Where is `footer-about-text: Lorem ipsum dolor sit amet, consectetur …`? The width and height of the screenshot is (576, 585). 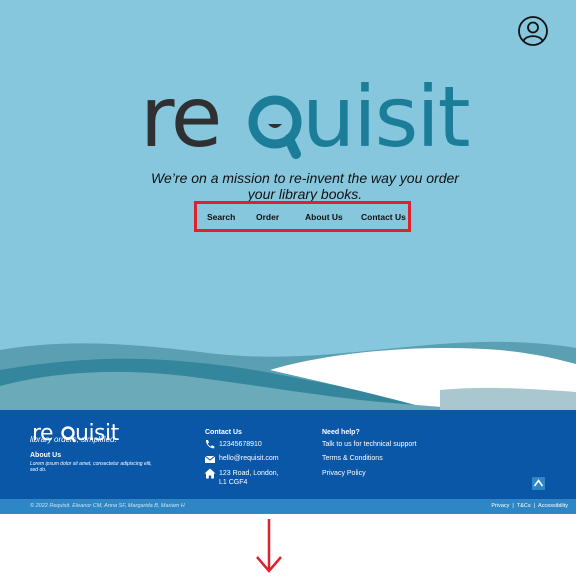
footer-about-text: Lorem ipsum dolor sit amet, consectetur … is located at coordinates (91, 467).